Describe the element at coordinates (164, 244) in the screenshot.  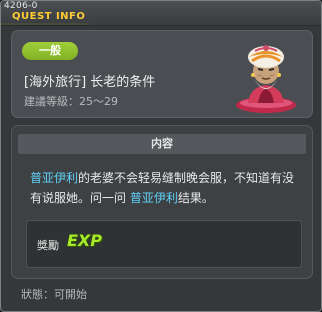
I see `reward-box: 獎勵 EXP` at that location.